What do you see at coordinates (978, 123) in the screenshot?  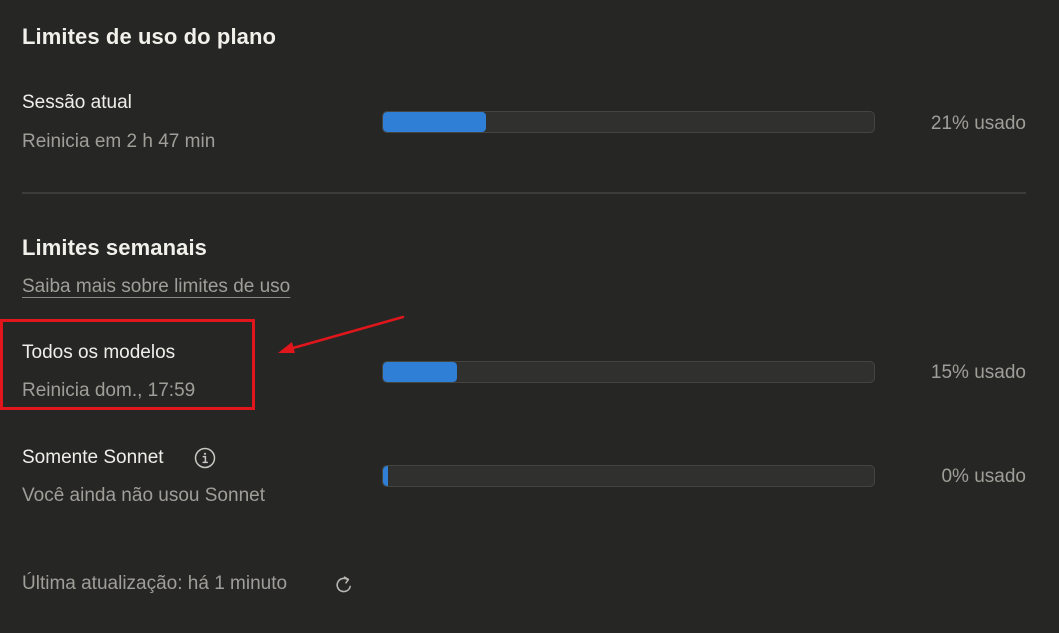 I see `current-session-usage: 21% usado` at bounding box center [978, 123].